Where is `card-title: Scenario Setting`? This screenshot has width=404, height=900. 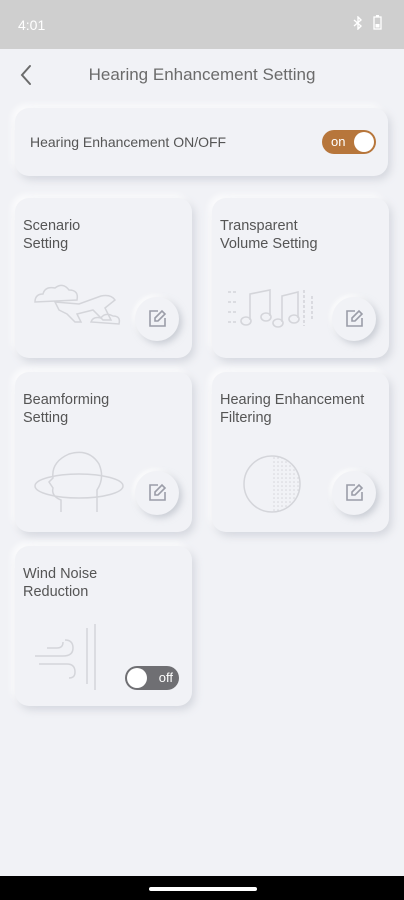
card-title: Scenario Setting is located at coordinates (52, 235).